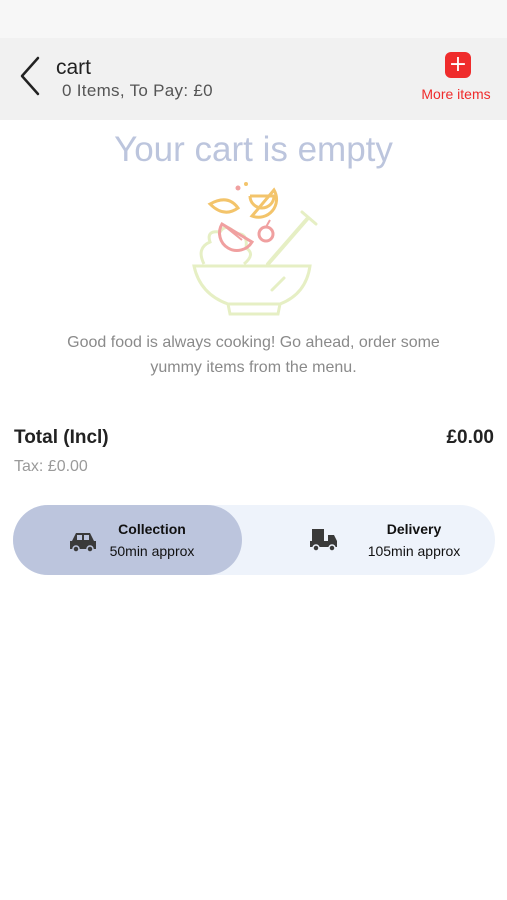 The image size is (507, 900). Describe the element at coordinates (74, 67) in the screenshot. I see `page-title: cart` at that location.